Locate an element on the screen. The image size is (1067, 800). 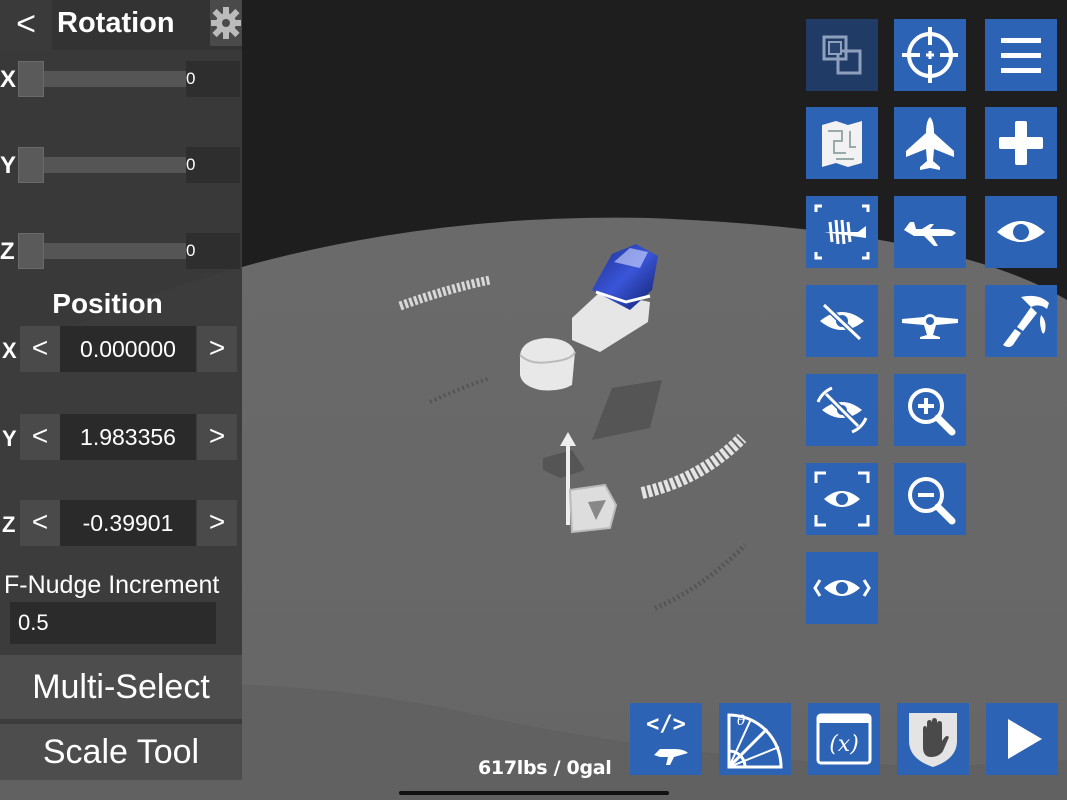
position-x-field: 0.000000 is located at coordinates (128, 349).